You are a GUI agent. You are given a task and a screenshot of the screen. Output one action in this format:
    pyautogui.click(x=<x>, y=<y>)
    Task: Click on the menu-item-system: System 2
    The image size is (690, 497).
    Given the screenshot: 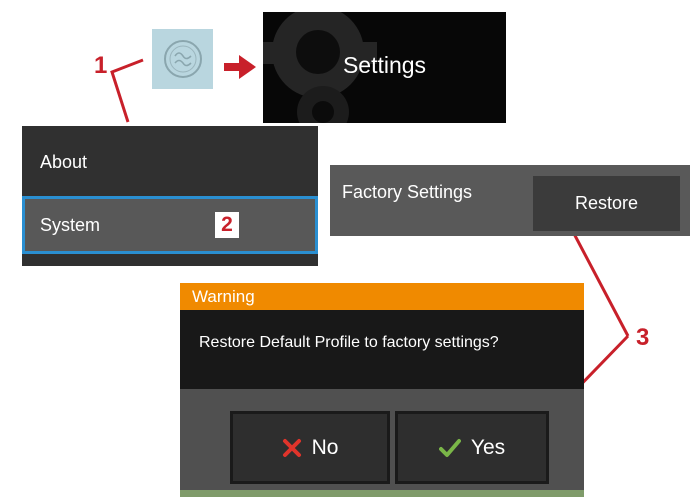 What is the action you would take?
    pyautogui.click(x=170, y=225)
    